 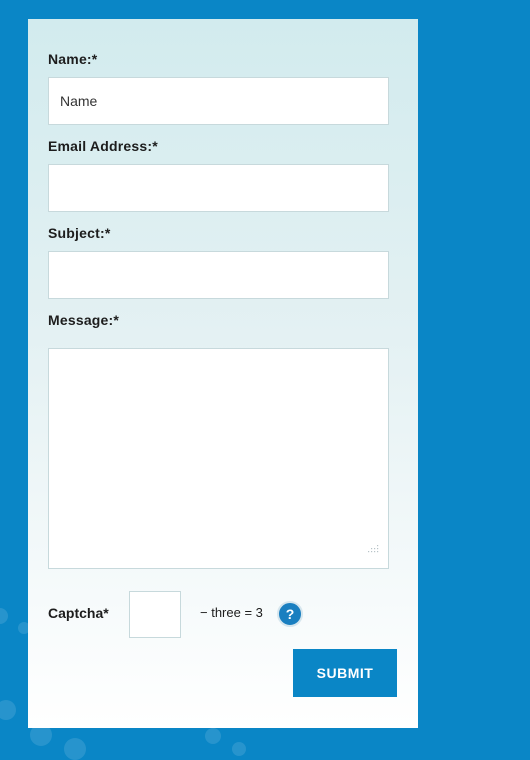 What do you see at coordinates (345, 673) in the screenshot?
I see `submit-button: SUBMIT` at bounding box center [345, 673].